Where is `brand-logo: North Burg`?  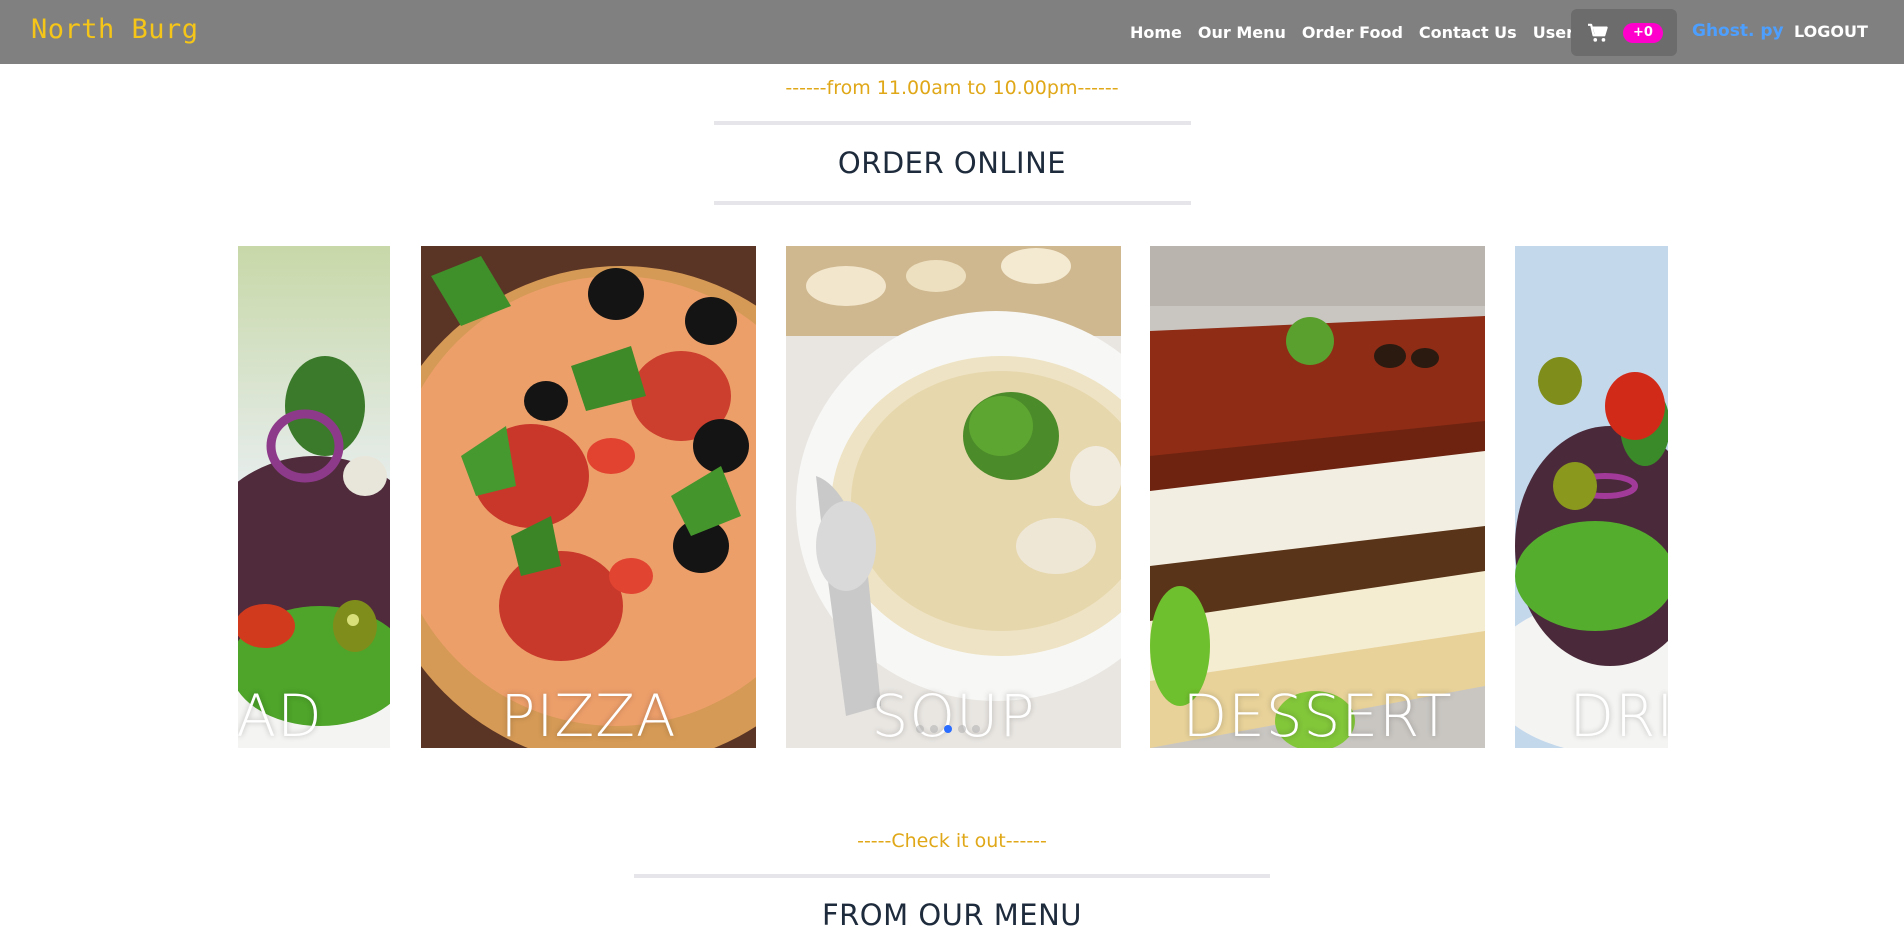
brand-logo: North Burg is located at coordinates (115, 29).